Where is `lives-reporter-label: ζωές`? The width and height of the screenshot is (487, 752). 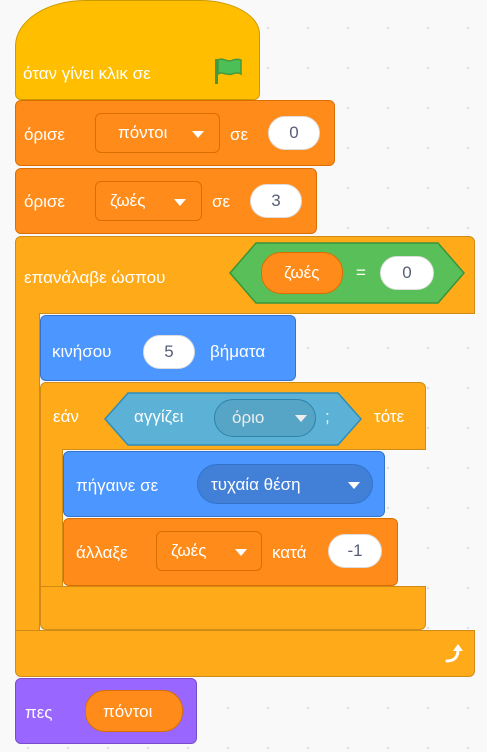 lives-reporter-label: ζωές is located at coordinates (302, 272).